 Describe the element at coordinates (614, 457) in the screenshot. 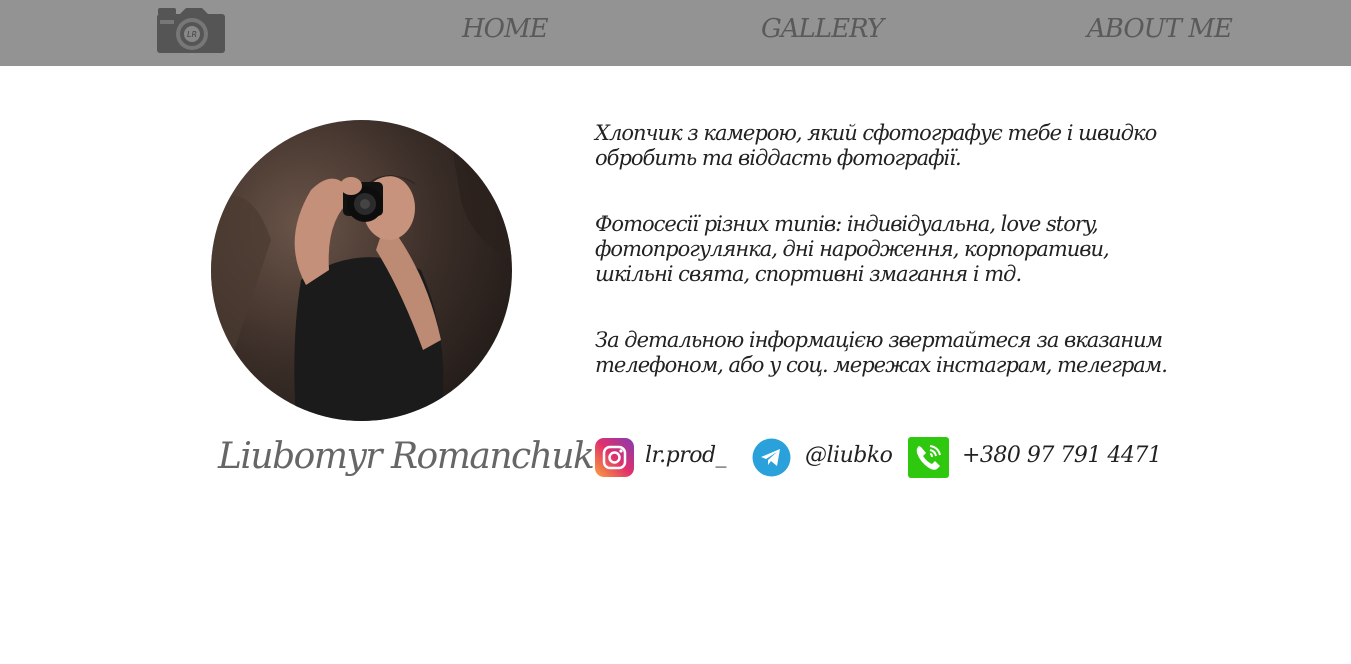

I see `instagram-icon` at that location.